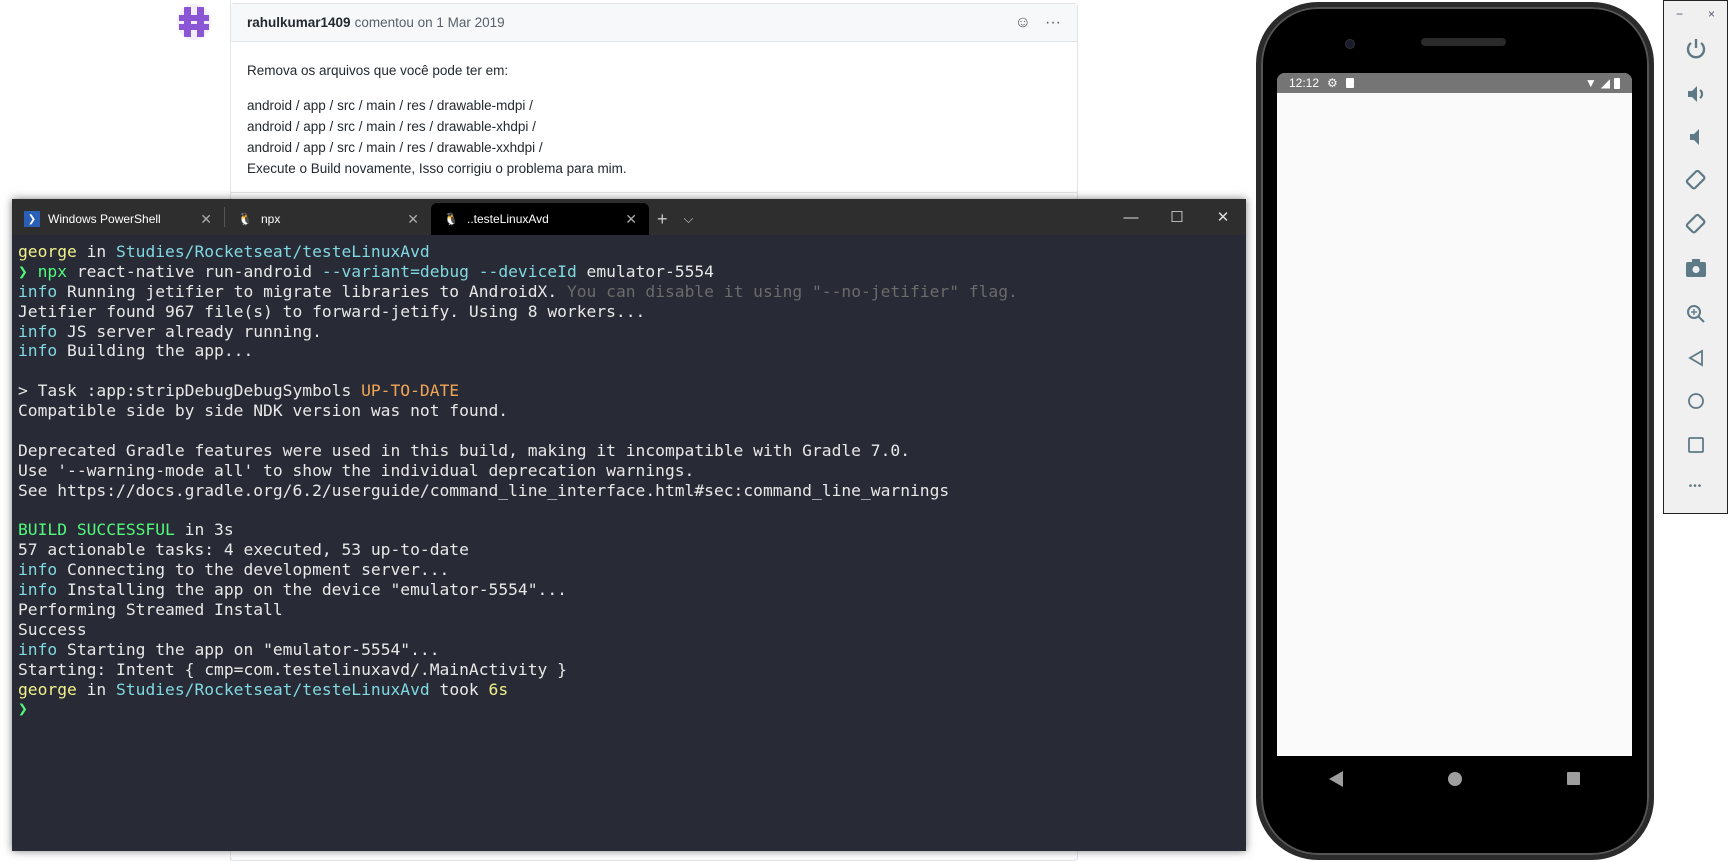 The width and height of the screenshot is (1733, 861). What do you see at coordinates (150, 610) in the screenshot?
I see `terminal-text: Performing Streamed Install` at bounding box center [150, 610].